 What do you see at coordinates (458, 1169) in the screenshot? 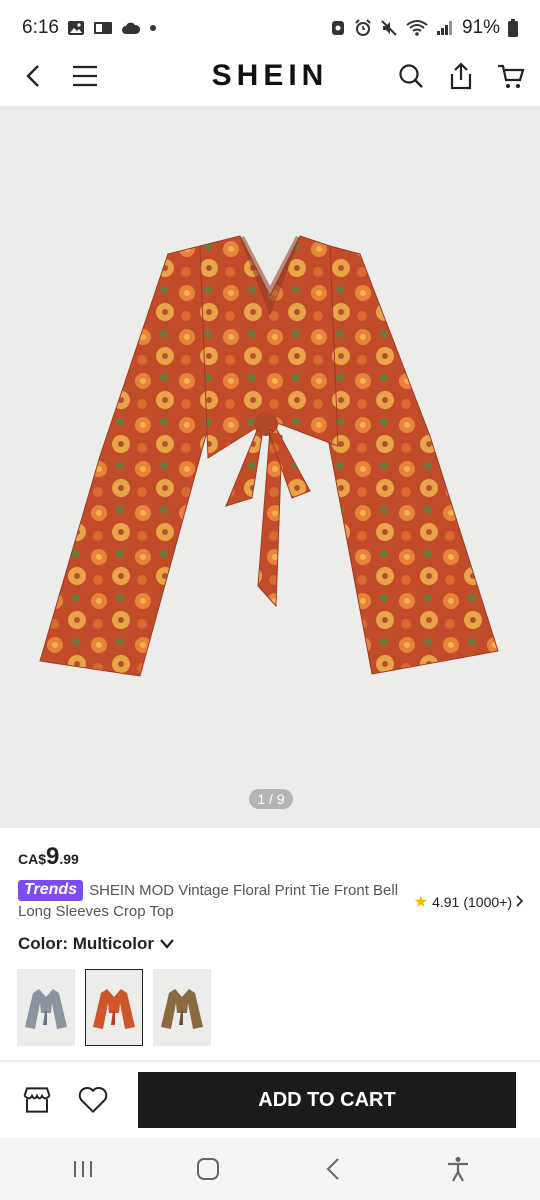
I see `accessibility-icon` at bounding box center [458, 1169].